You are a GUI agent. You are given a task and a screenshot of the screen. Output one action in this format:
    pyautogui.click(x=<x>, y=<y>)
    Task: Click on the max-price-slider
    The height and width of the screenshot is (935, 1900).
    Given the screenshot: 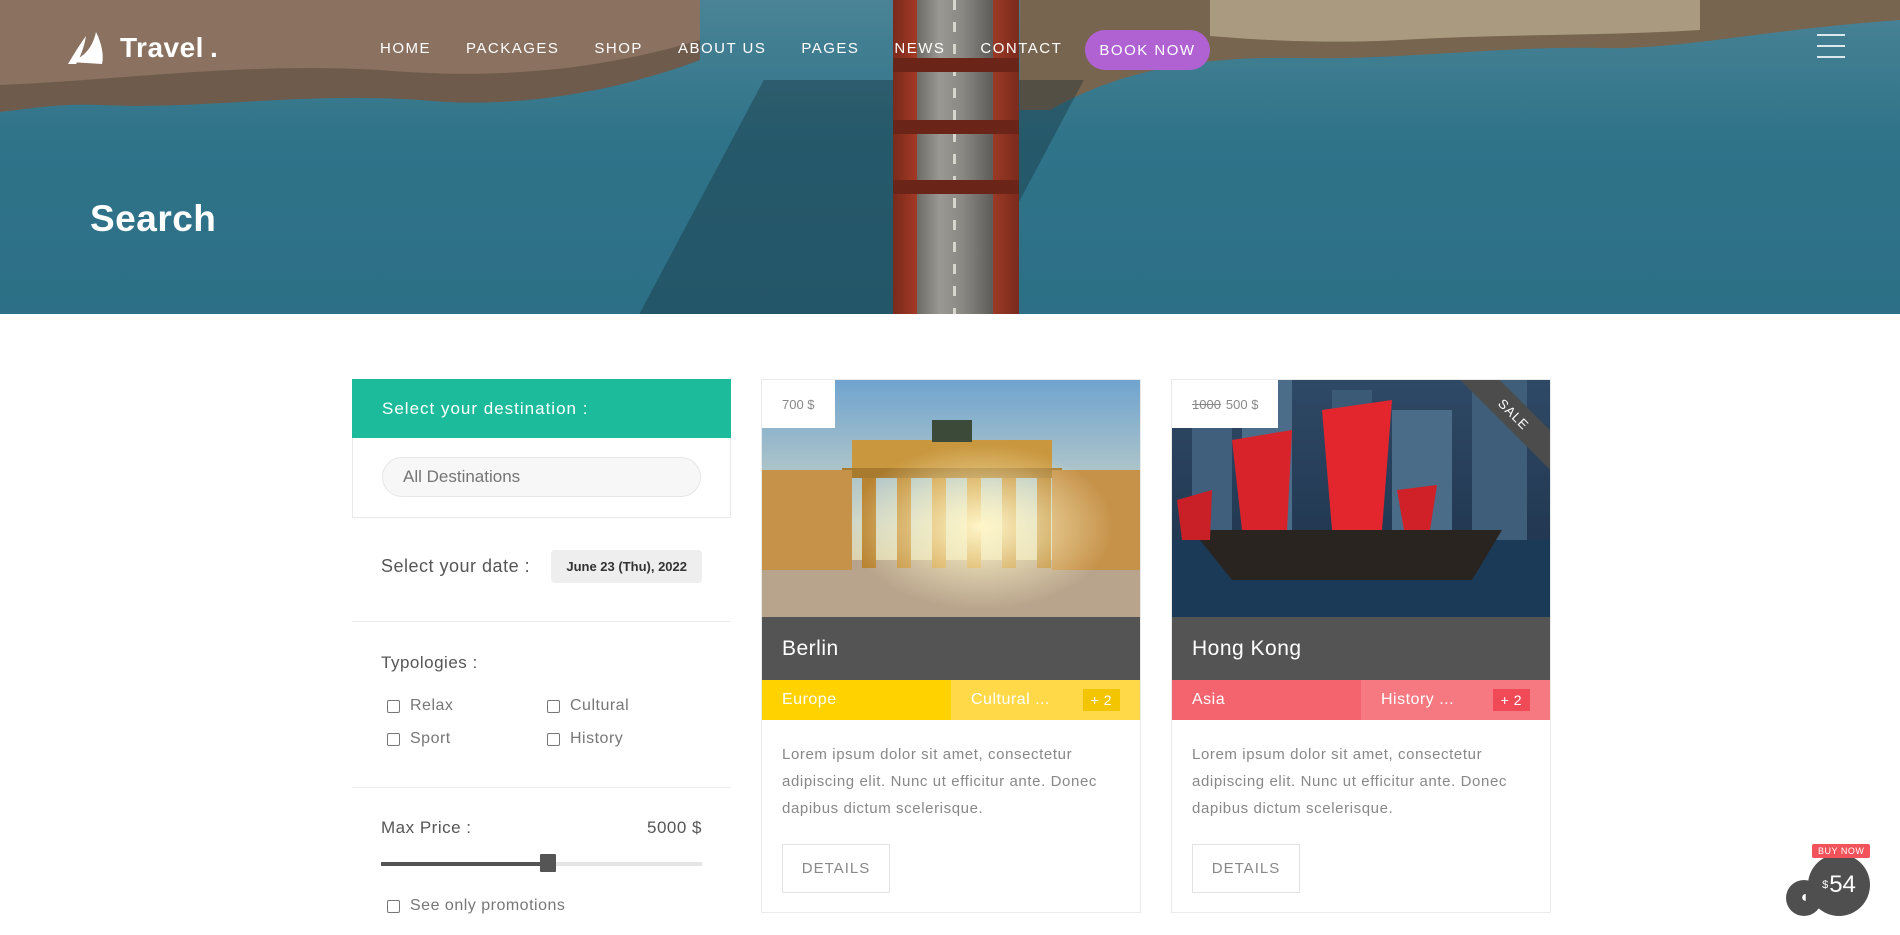 What is the action you would take?
    pyautogui.click(x=541, y=863)
    